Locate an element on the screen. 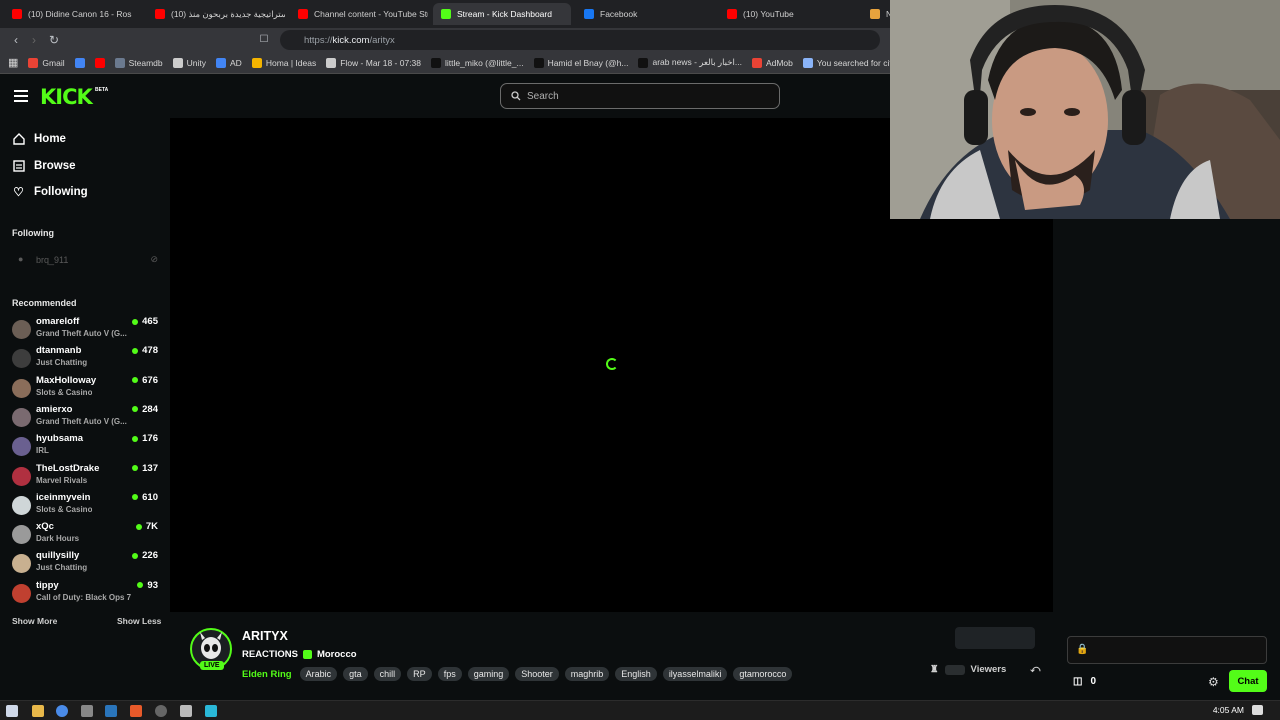 This screenshot has height=720, width=1280. browser-tab: Channel content - YouTube Stu is located at coordinates (359, 14).